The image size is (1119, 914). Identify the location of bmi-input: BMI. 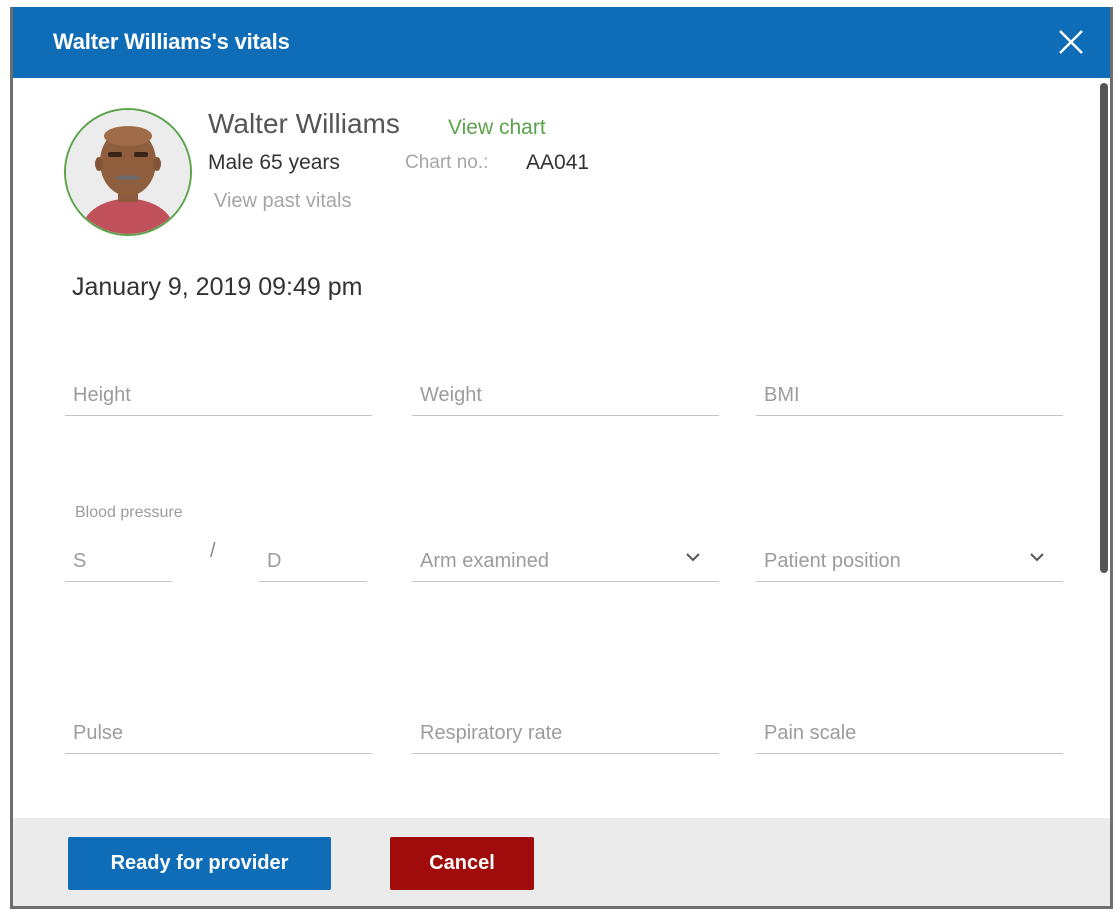
(909, 396).